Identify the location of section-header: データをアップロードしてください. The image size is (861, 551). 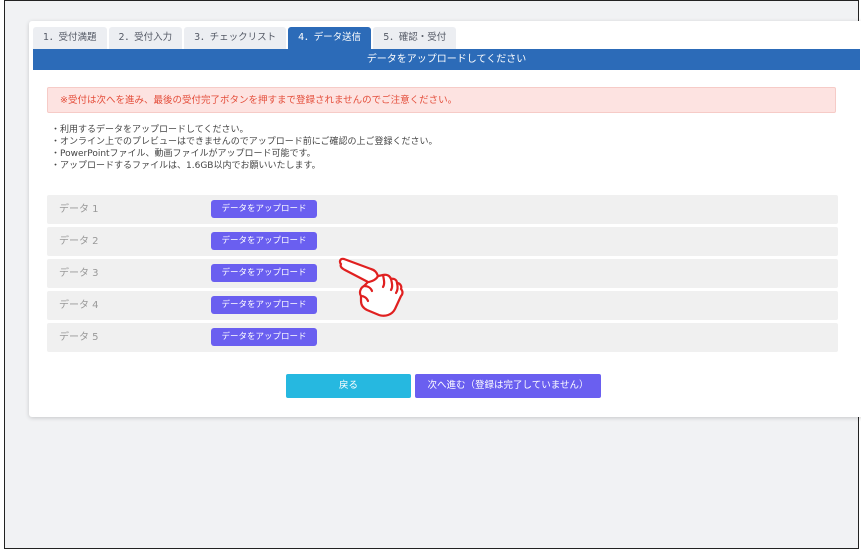
(446, 59).